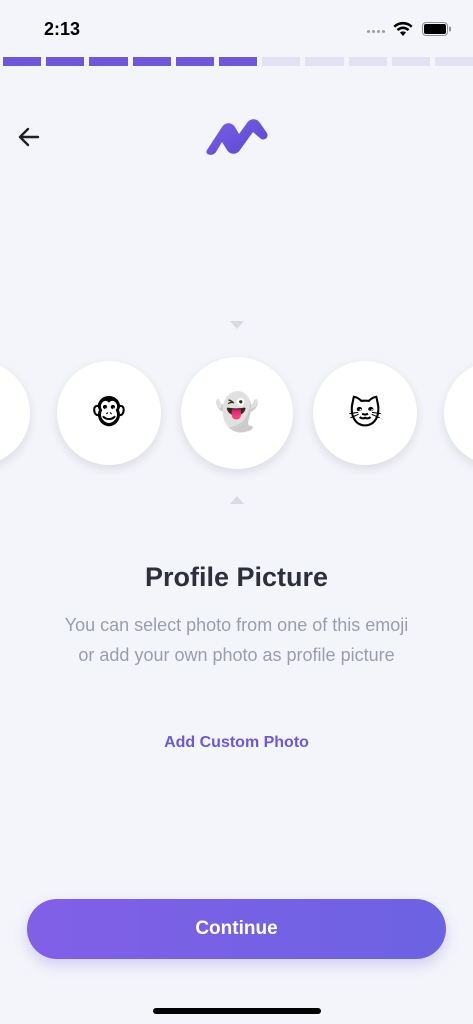  What do you see at coordinates (377, 32) in the screenshot?
I see `cellular-dots-icon` at bounding box center [377, 32].